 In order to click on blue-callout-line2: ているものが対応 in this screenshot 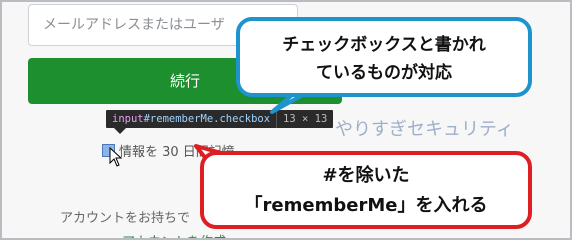, I will do `click(384, 73)`.